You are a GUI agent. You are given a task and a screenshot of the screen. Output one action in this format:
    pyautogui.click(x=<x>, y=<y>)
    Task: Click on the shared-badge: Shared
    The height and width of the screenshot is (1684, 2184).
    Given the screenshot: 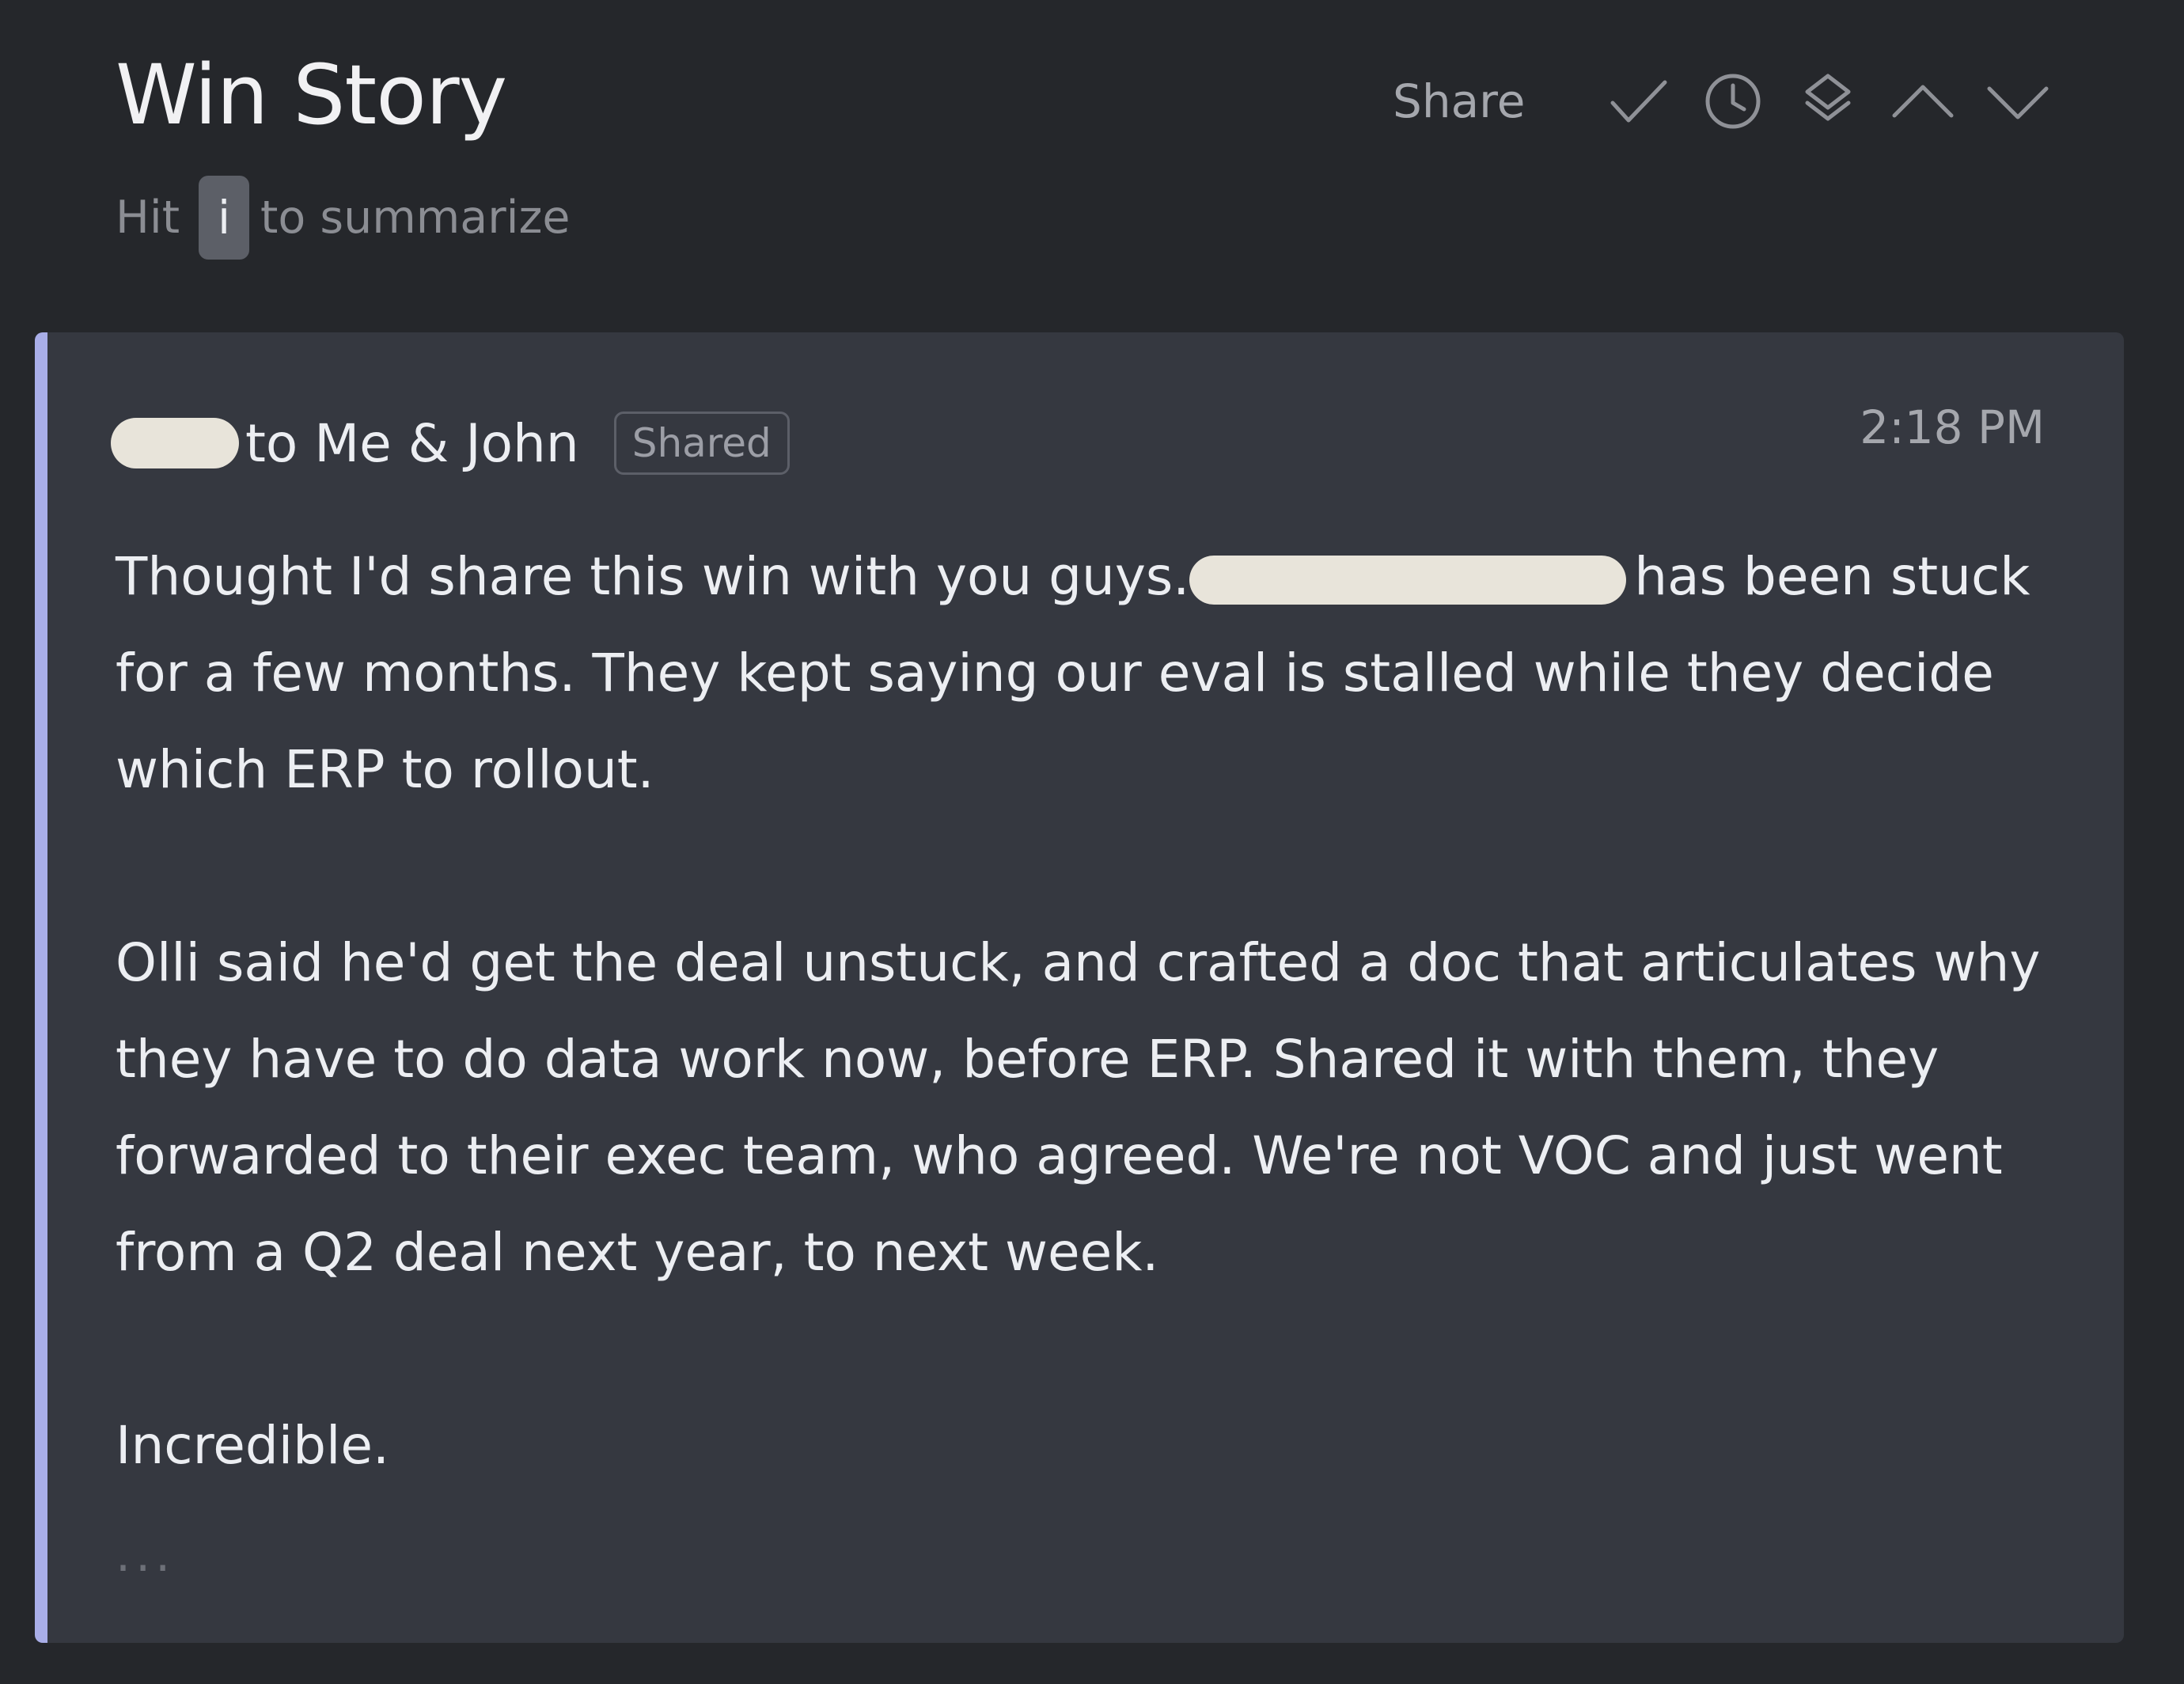 What is the action you would take?
    pyautogui.click(x=701, y=443)
    